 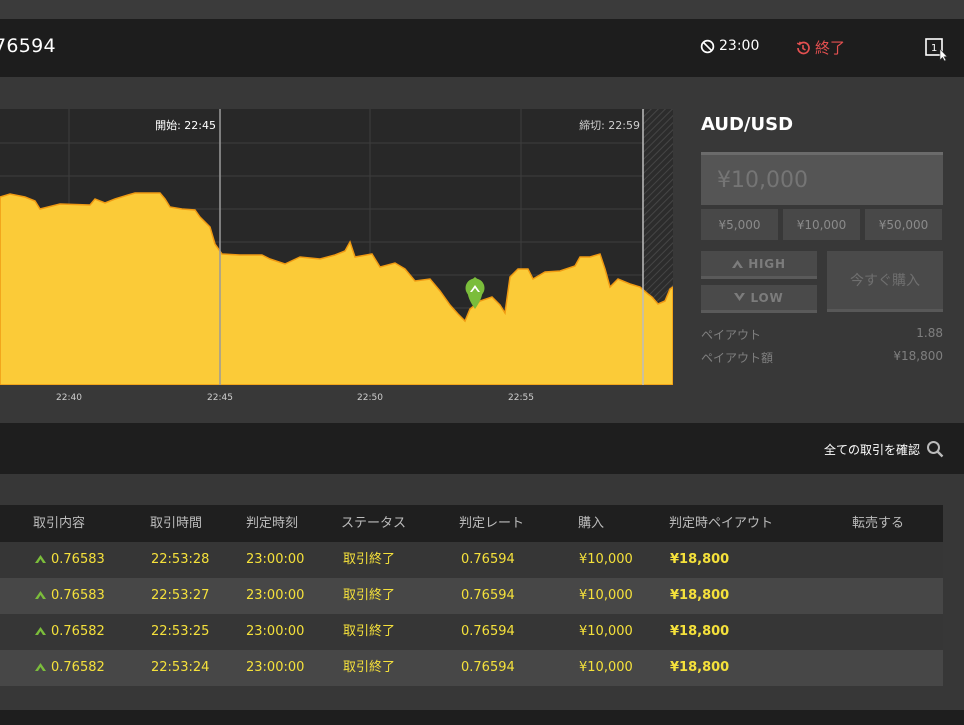 I want to click on trade-status: 終了, so click(x=820, y=47).